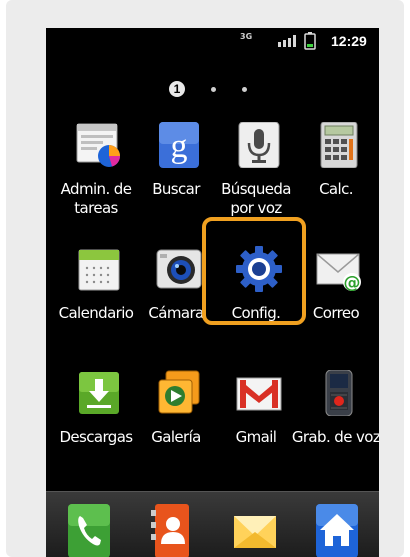  I want to click on google-search-icon: g, so click(179, 145).